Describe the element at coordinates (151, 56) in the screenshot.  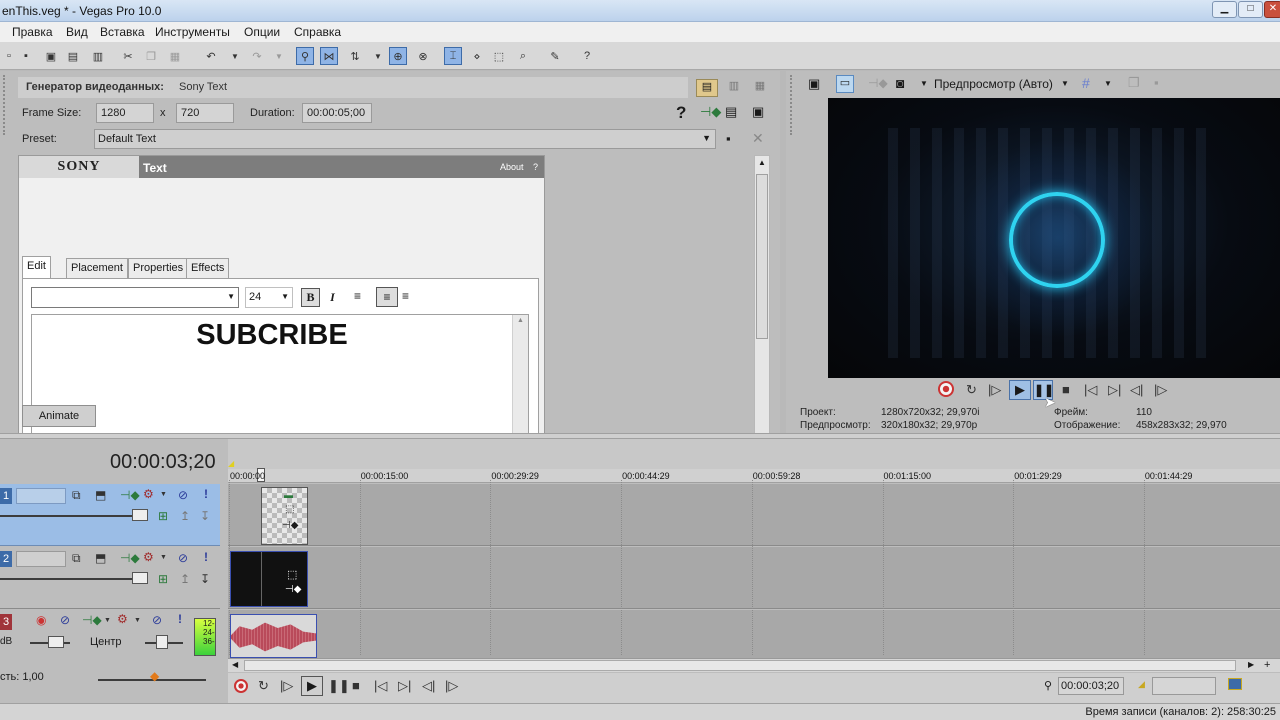
I see `copy-icon: ❐` at that location.